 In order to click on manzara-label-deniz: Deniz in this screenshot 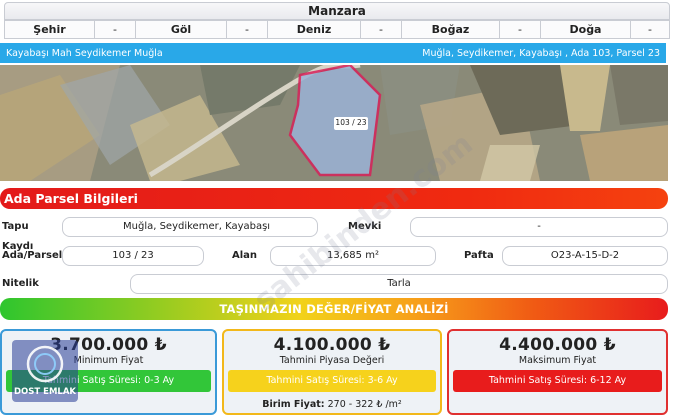, I will do `click(314, 29)`.